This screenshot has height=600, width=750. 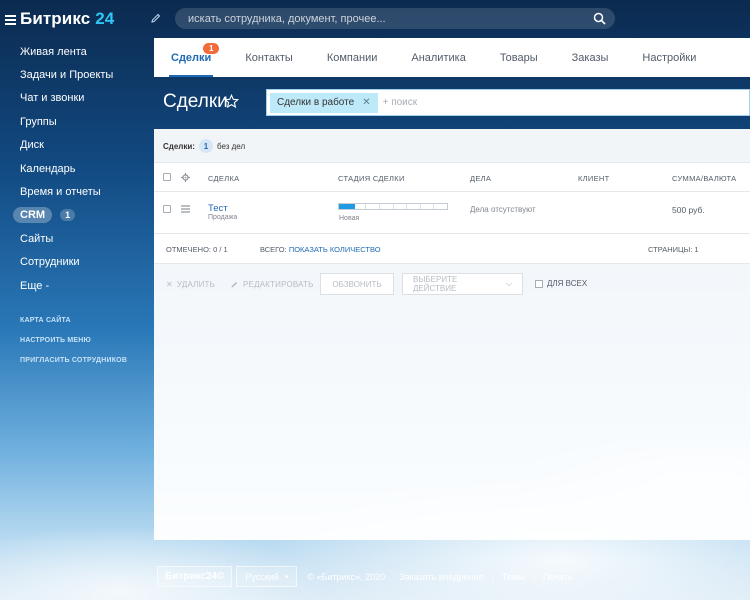 I want to click on language-select: Русский ▾, so click(x=267, y=576).